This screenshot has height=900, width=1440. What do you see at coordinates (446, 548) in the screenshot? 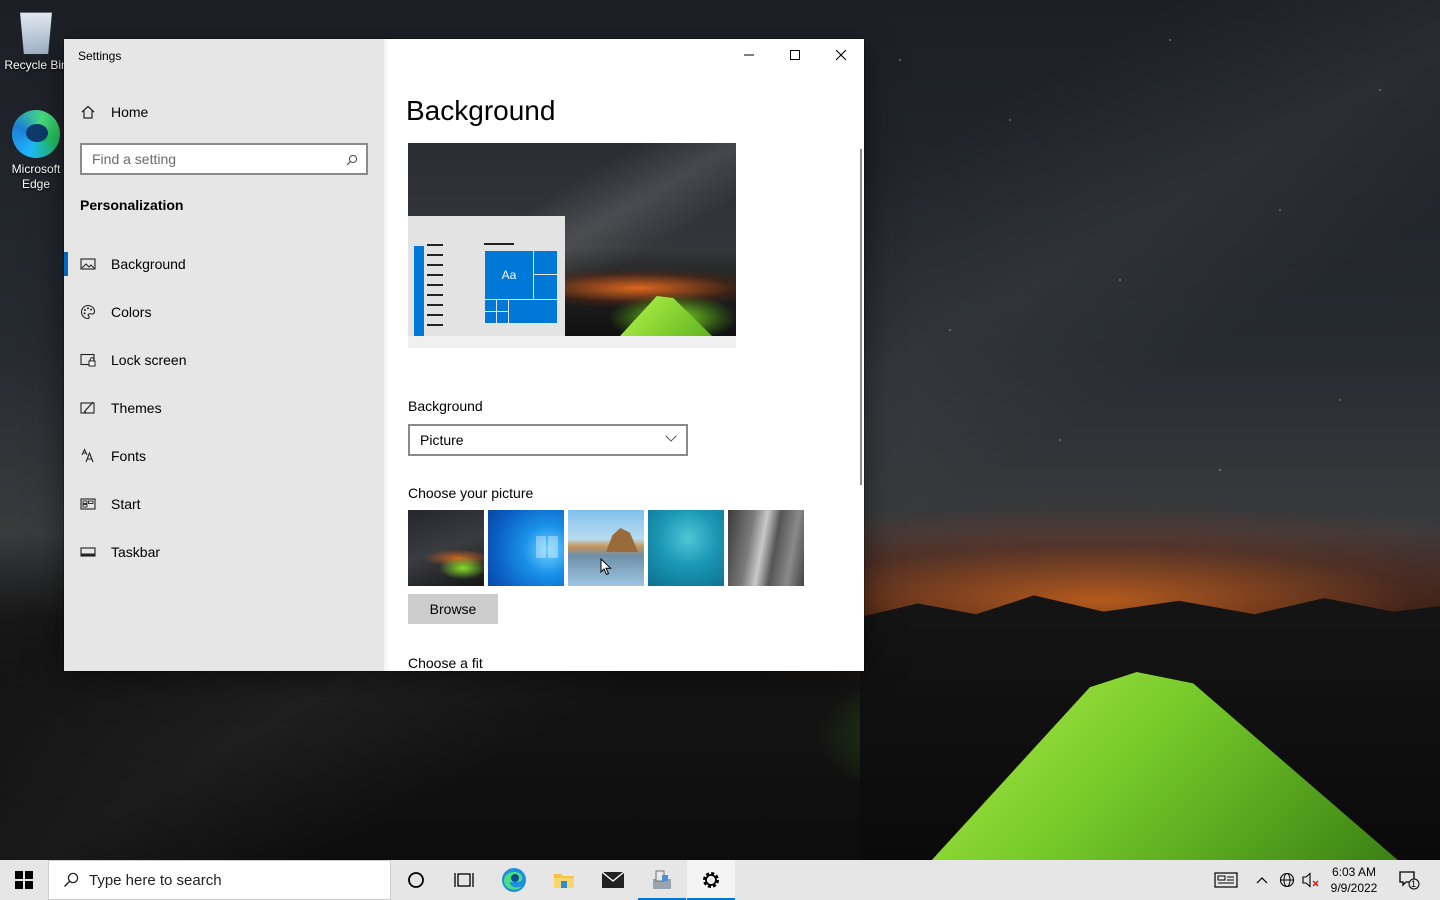
I see `picture-thumbnail-tent-night` at bounding box center [446, 548].